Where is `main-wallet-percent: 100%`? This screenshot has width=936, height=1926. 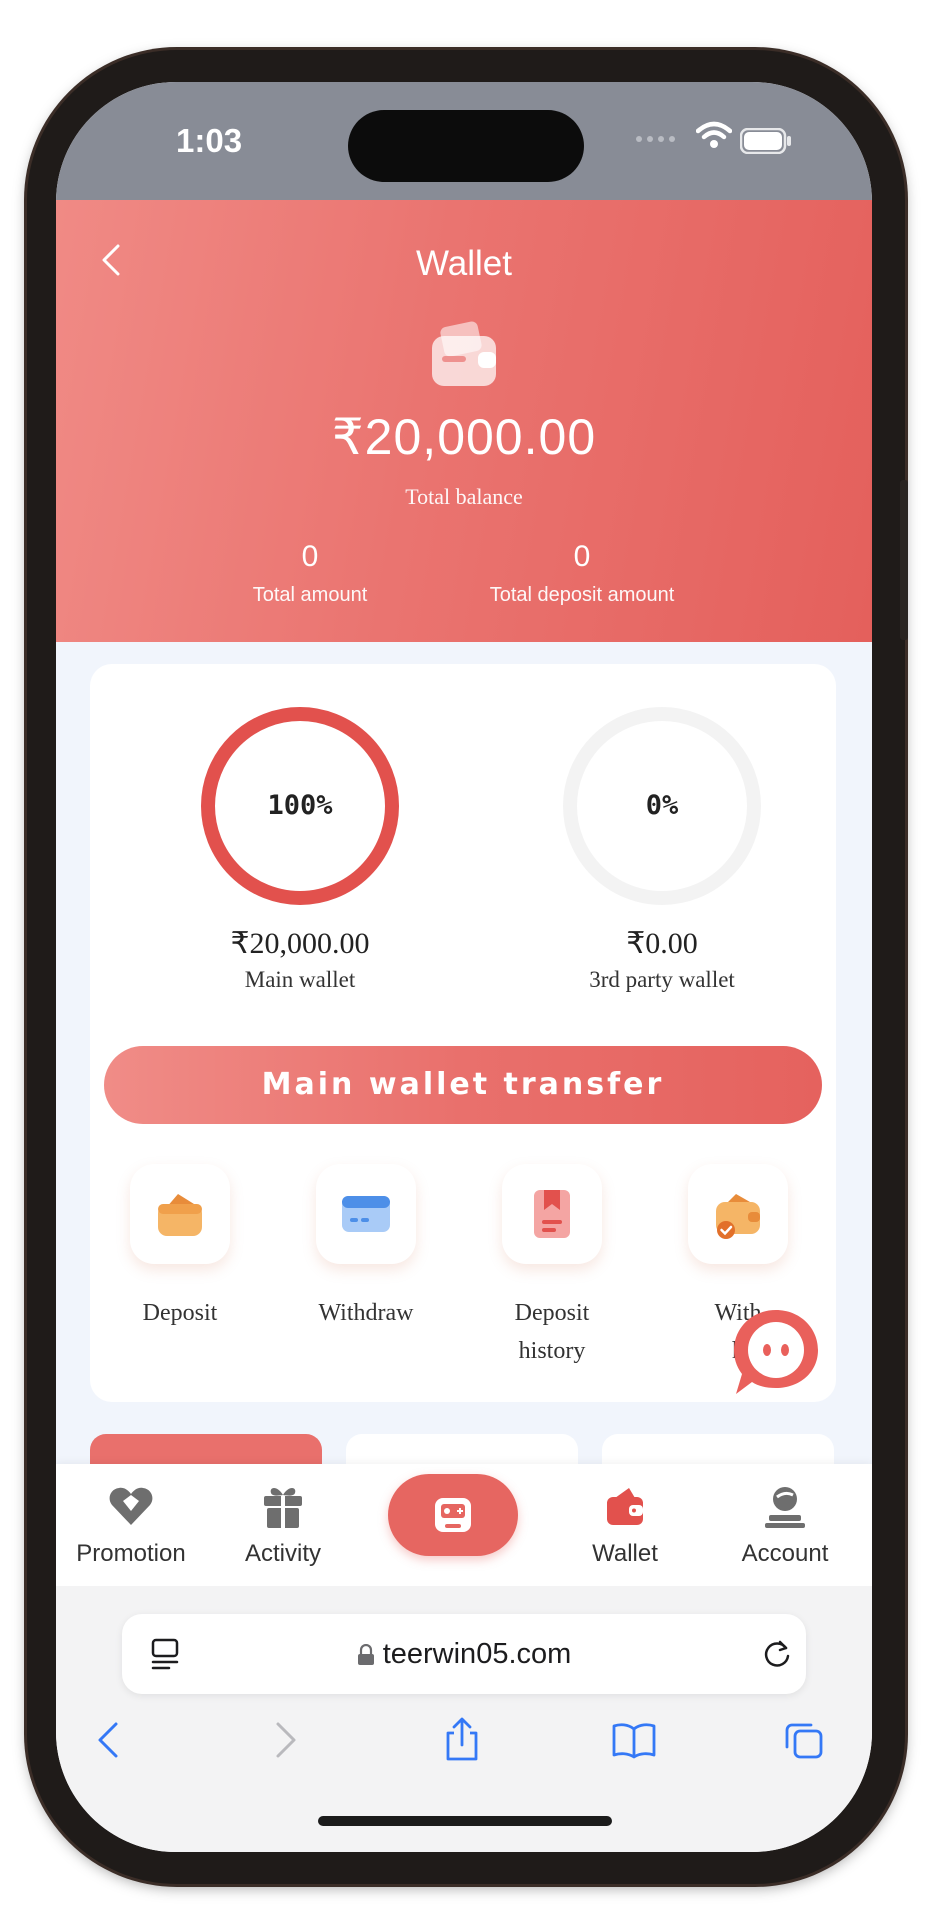 main-wallet-percent: 100% is located at coordinates (300, 805).